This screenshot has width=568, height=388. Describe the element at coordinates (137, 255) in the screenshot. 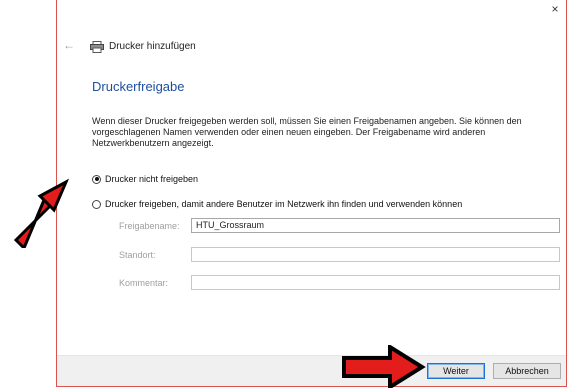

I see `location-label: Standort:` at that location.